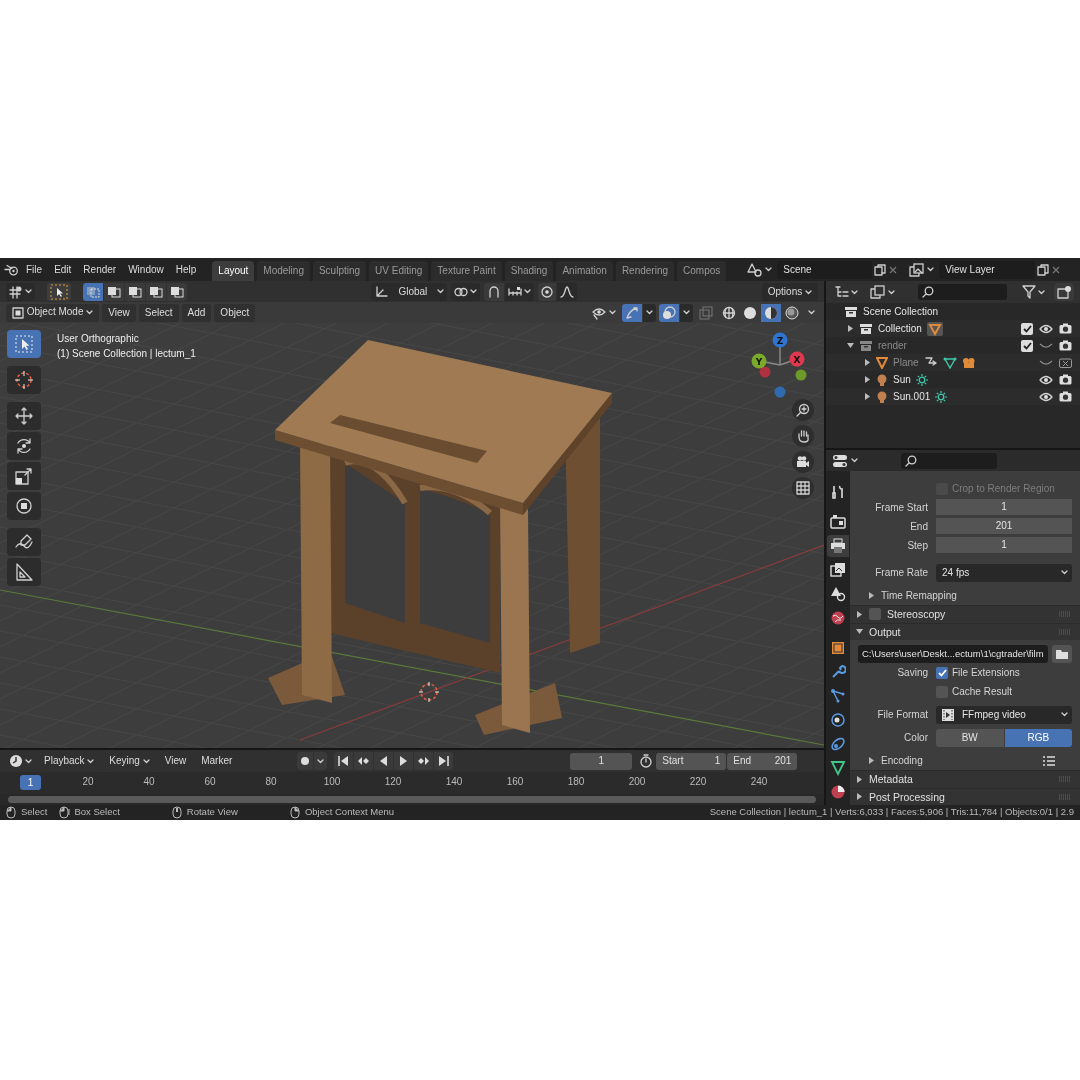 This screenshot has height=1080, width=1080. Describe the element at coordinates (1027, 328) in the screenshot. I see `exclude-checkbox` at that location.